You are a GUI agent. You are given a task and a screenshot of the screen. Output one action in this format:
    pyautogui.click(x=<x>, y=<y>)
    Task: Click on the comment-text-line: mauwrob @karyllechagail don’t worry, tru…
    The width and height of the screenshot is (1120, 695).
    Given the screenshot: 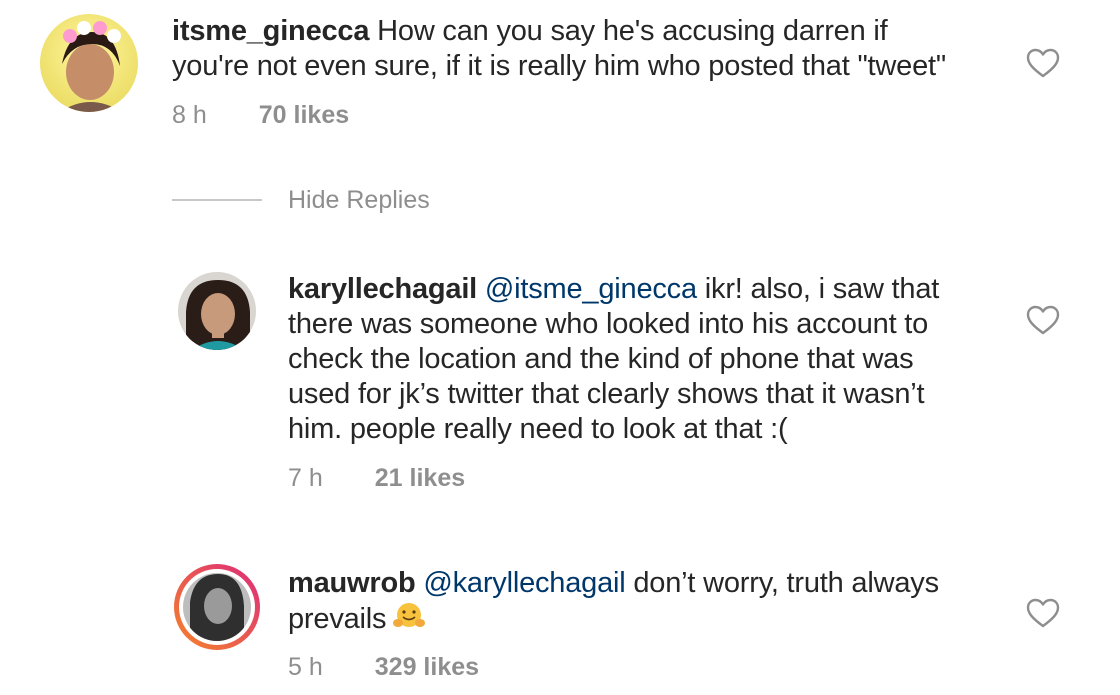 What is the action you would take?
    pyautogui.click(x=613, y=583)
    